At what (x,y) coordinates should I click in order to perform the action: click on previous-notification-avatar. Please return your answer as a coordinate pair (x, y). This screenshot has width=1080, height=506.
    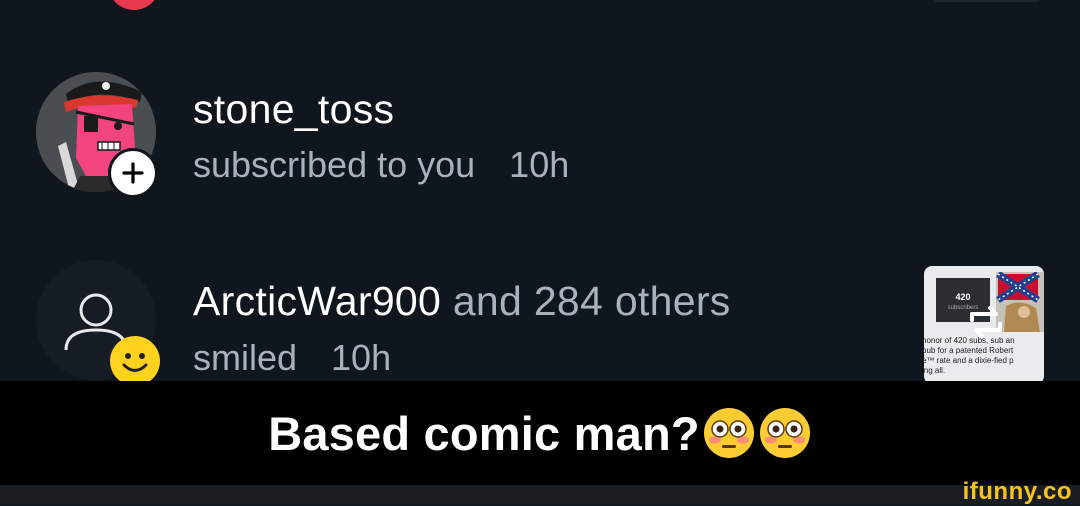
    Looking at the image, I should click on (134, 5).